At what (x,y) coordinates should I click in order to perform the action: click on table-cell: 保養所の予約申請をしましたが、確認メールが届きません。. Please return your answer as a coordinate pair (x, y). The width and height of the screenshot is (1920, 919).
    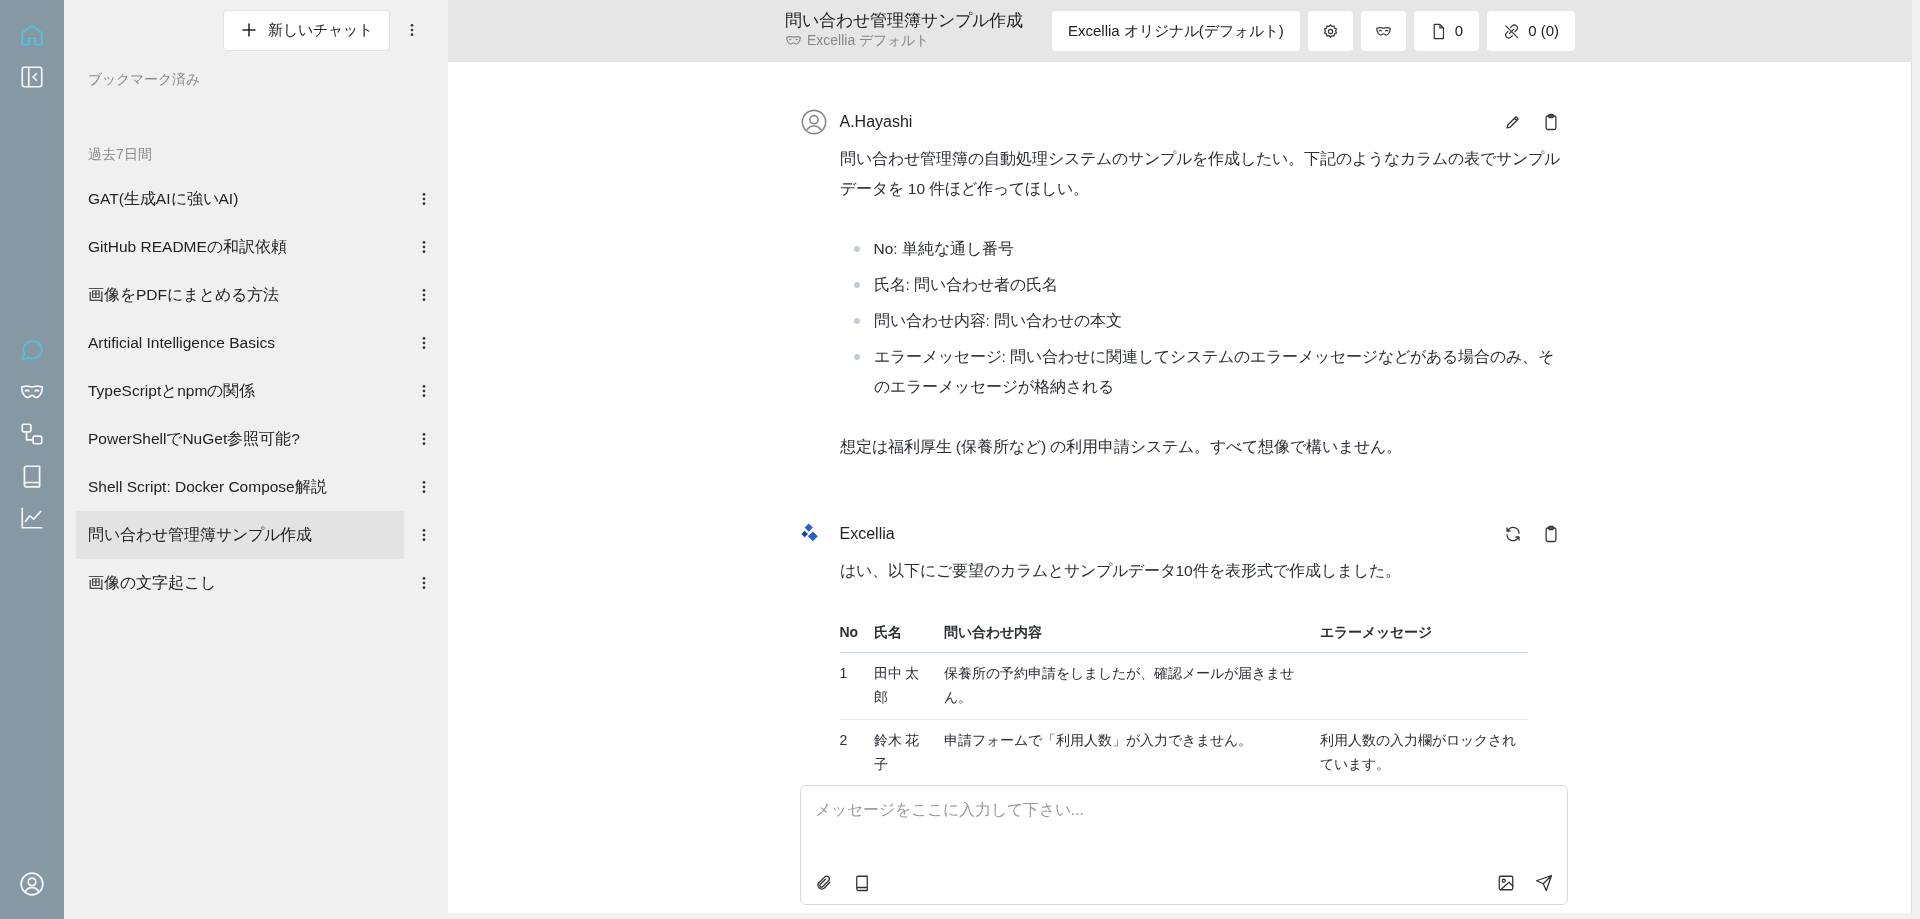
    Looking at the image, I should click on (1131, 686).